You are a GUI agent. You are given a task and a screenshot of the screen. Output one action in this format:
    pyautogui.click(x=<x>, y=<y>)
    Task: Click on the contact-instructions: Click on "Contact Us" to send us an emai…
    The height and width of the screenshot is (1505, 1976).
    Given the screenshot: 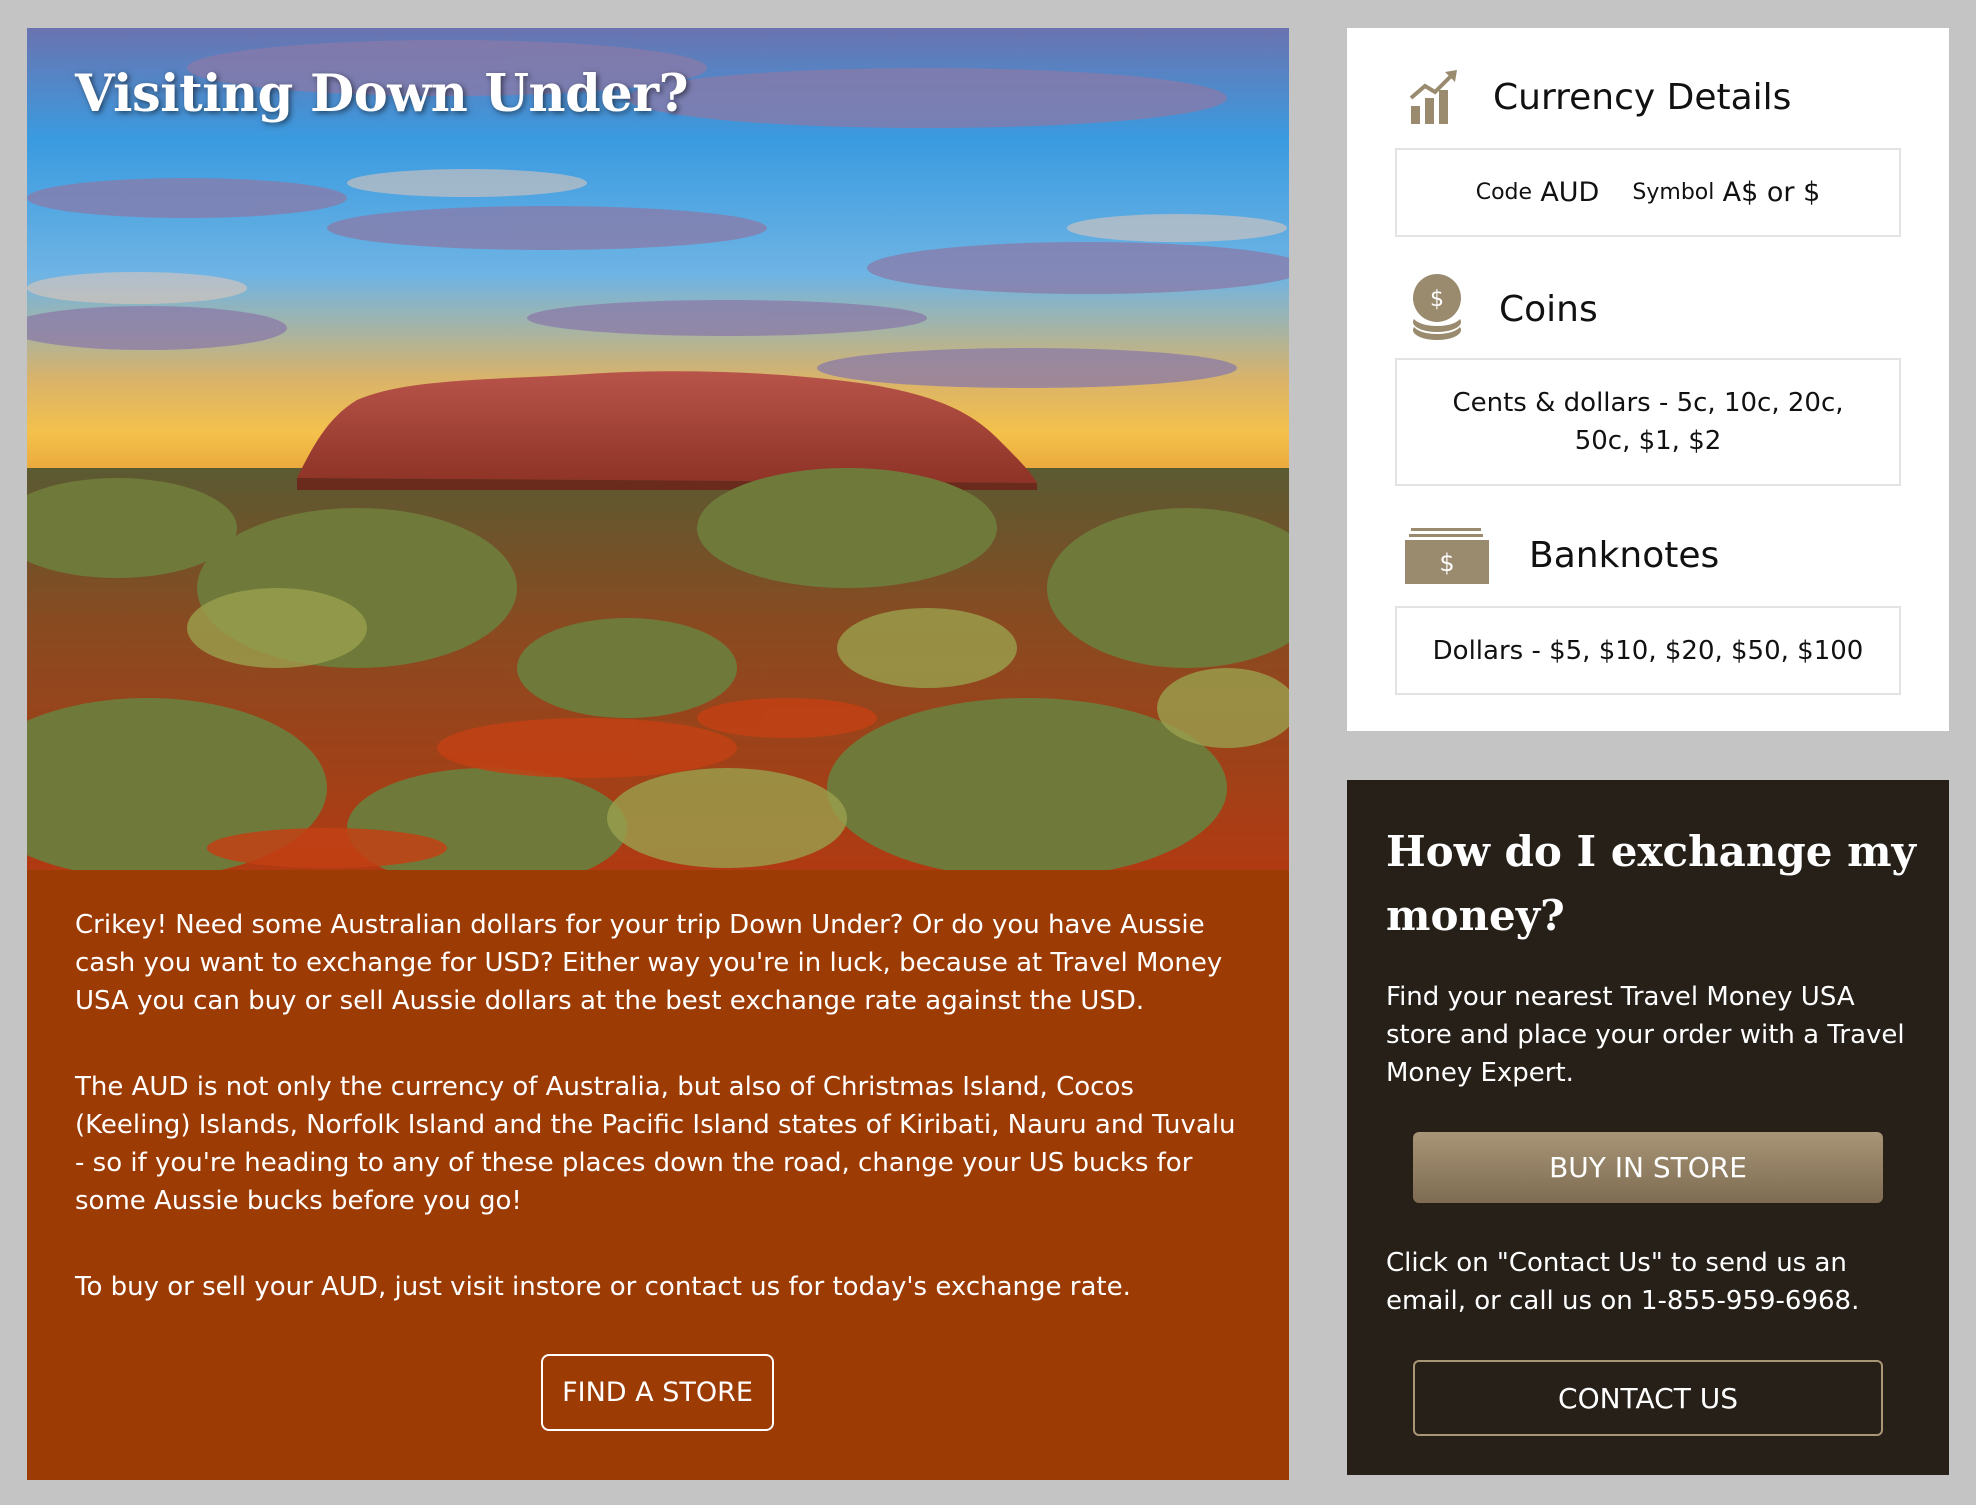 What is the action you would take?
    pyautogui.click(x=1623, y=1282)
    